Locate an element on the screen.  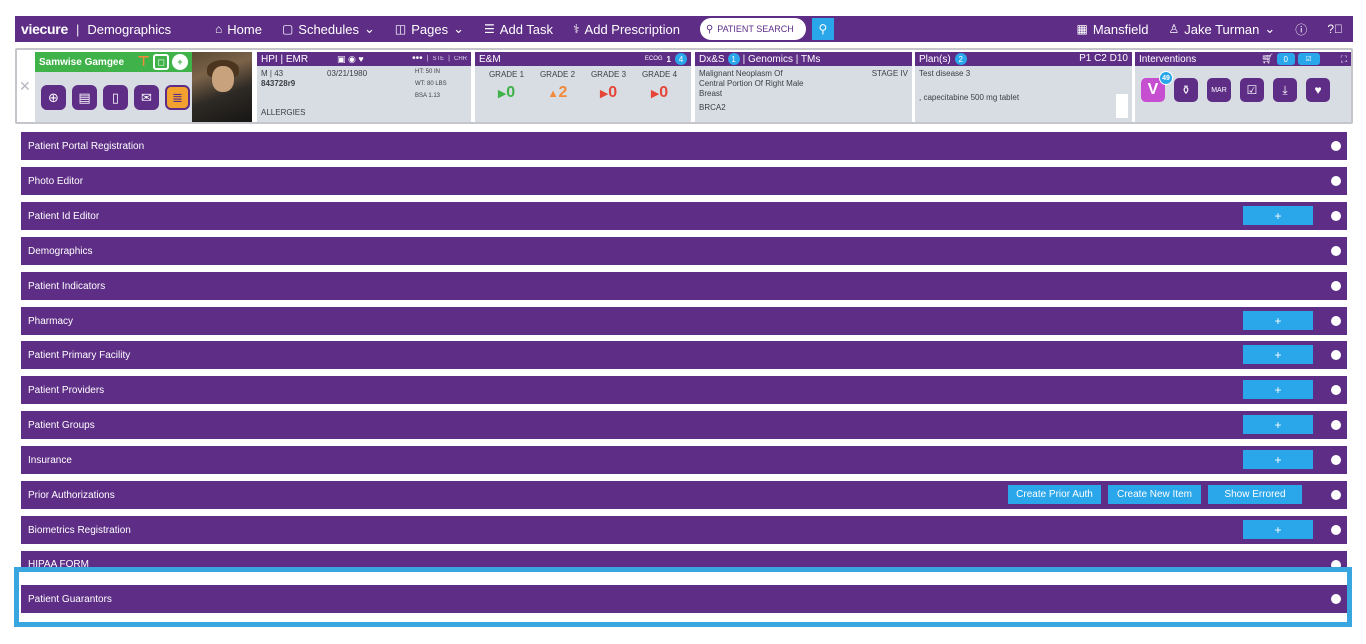
section-patient-id-editor: Patient Id Editor + is located at coordinates (684, 216).